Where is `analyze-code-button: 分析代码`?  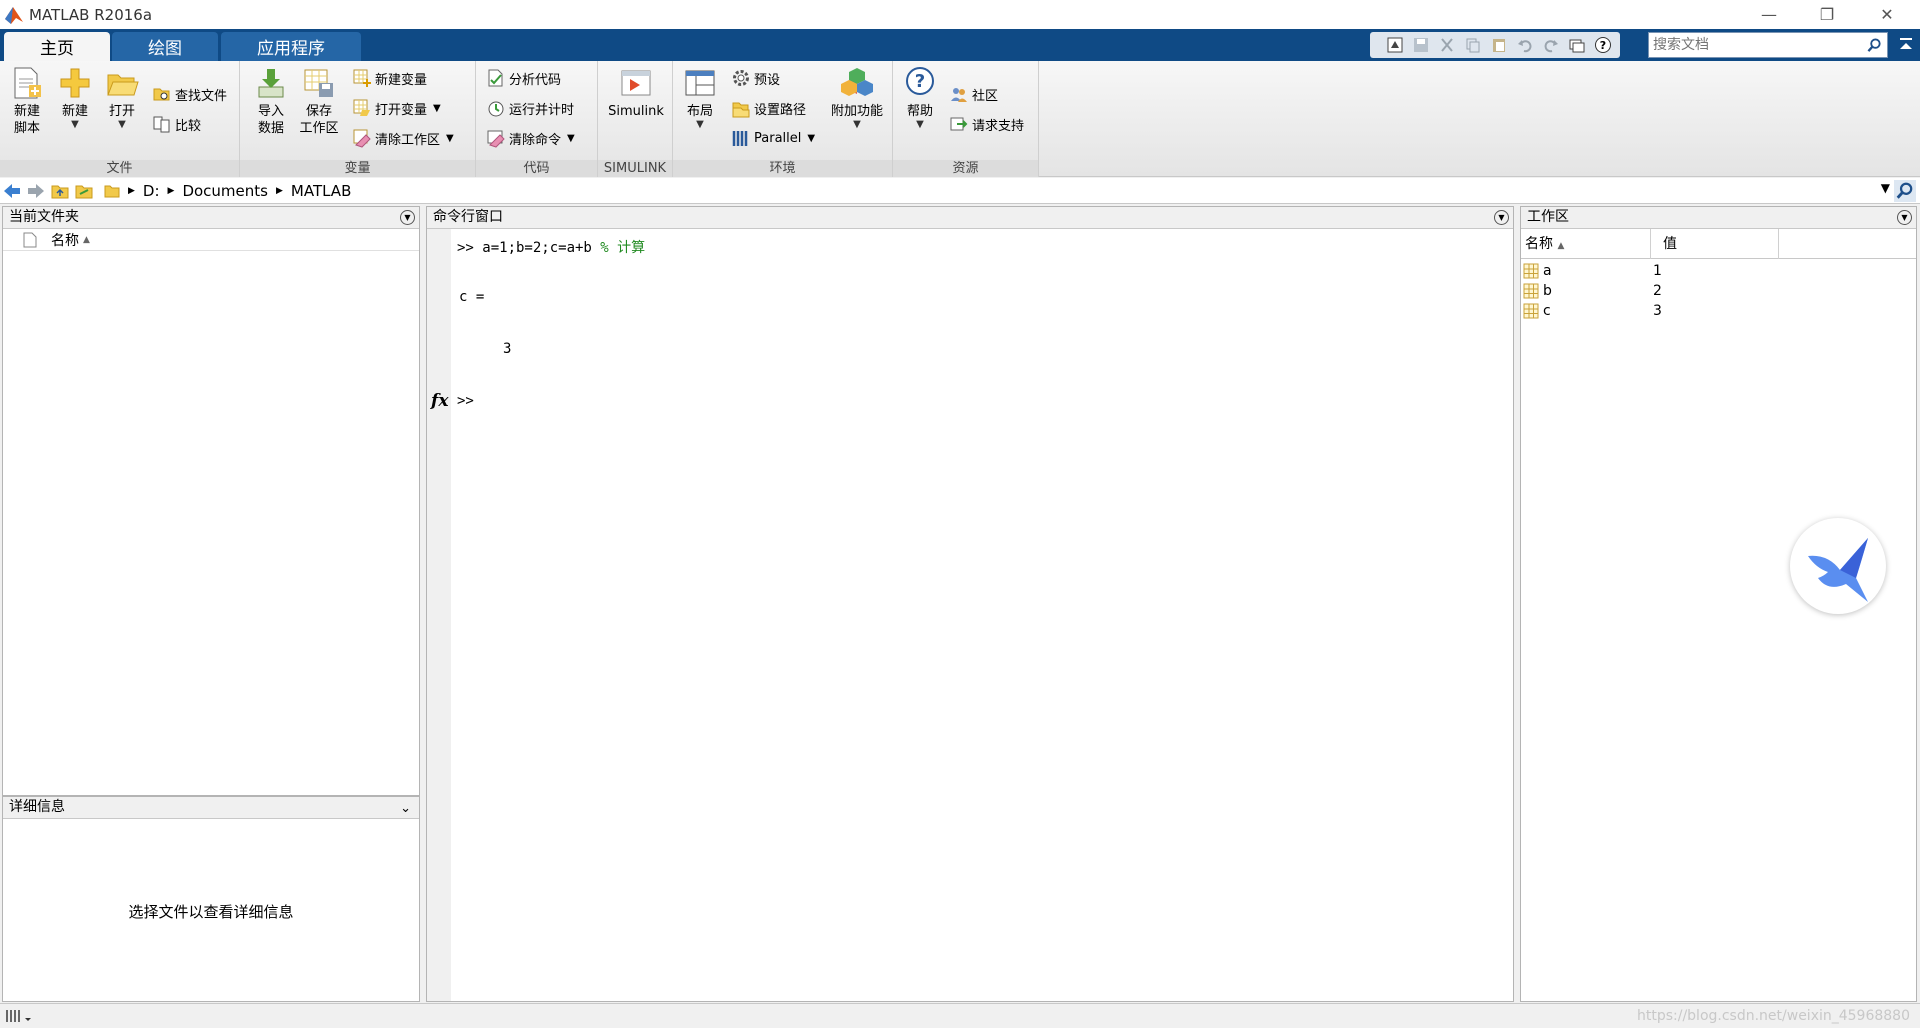
analyze-code-button: 分析代码 is located at coordinates (523, 78).